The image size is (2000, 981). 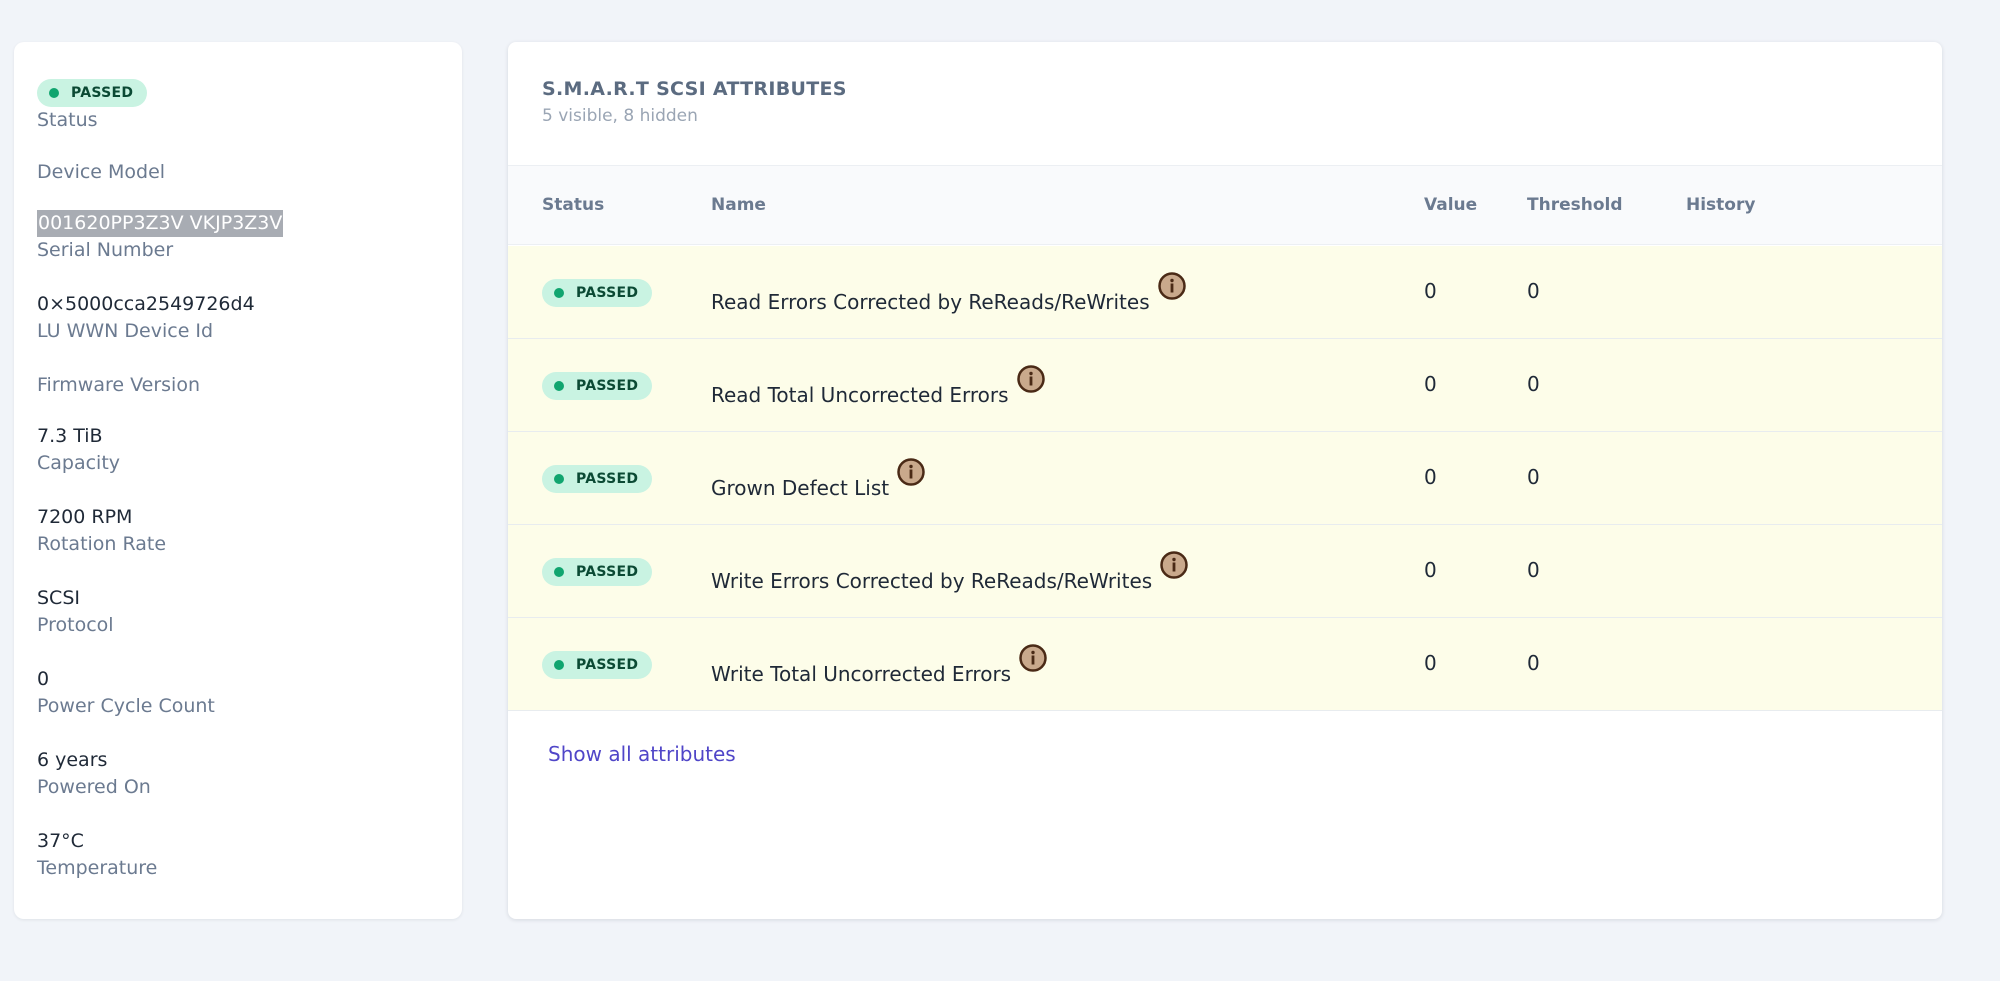 What do you see at coordinates (1720, 205) in the screenshot?
I see `column-header-history: History` at bounding box center [1720, 205].